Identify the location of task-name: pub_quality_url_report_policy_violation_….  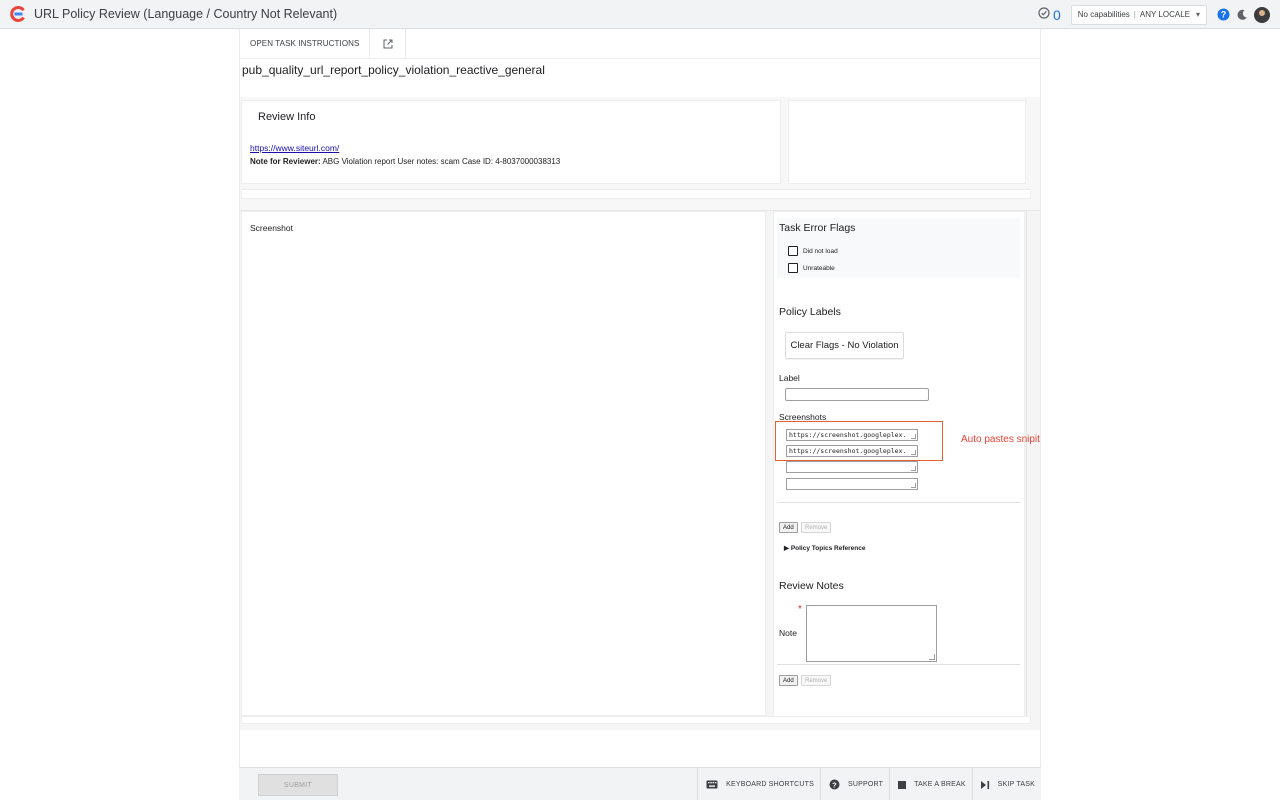
(393, 70).